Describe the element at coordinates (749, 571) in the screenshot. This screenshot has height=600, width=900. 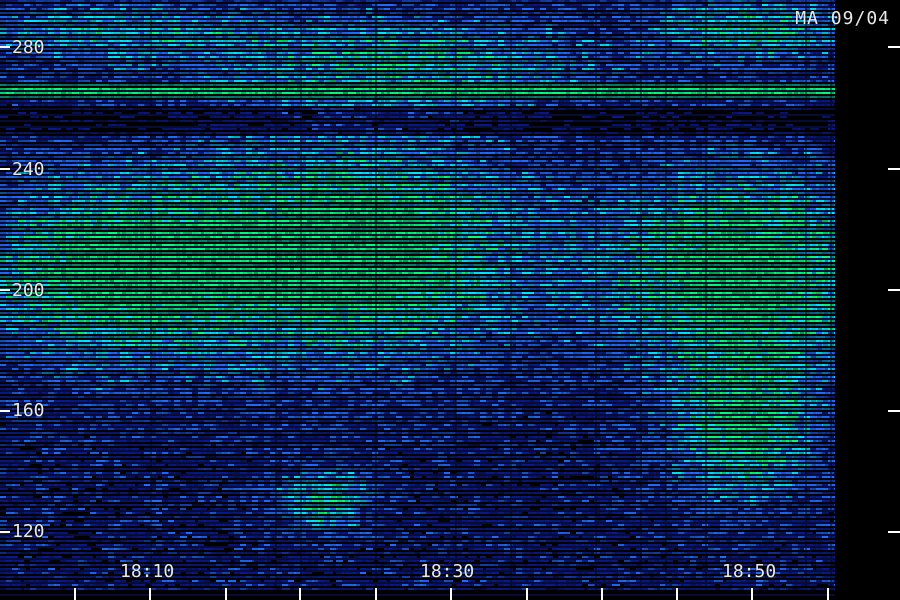
I see `x-tick-label-1850: 18:50` at that location.